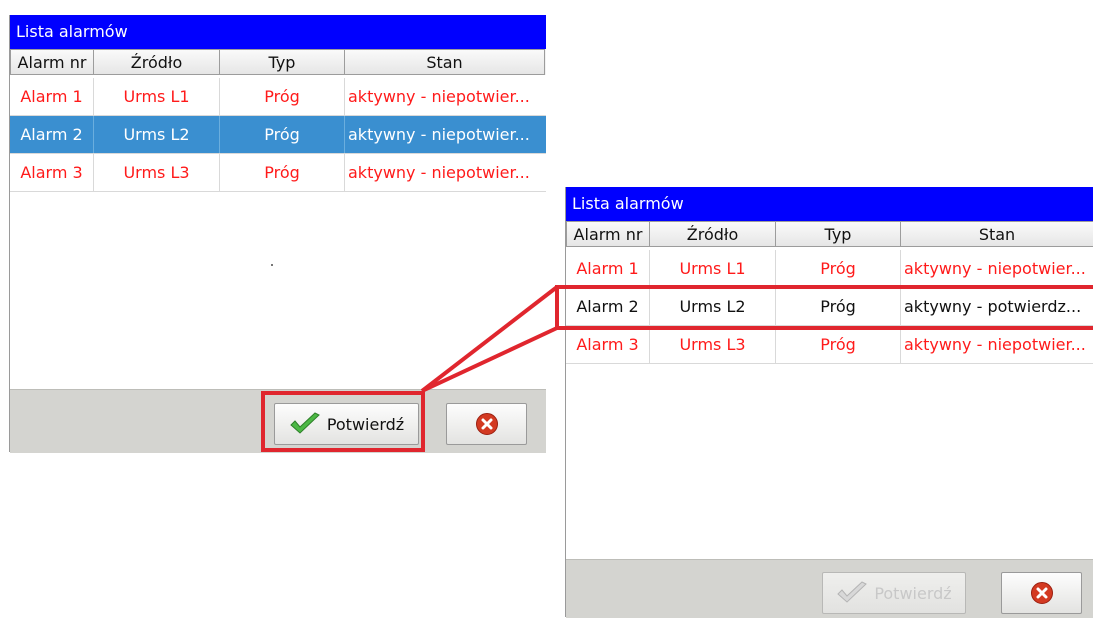 Image resolution: width=1093 pixels, height=618 pixels. What do you see at coordinates (824, 307) in the screenshot?
I see `confirmed-row-highlight` at bounding box center [824, 307].